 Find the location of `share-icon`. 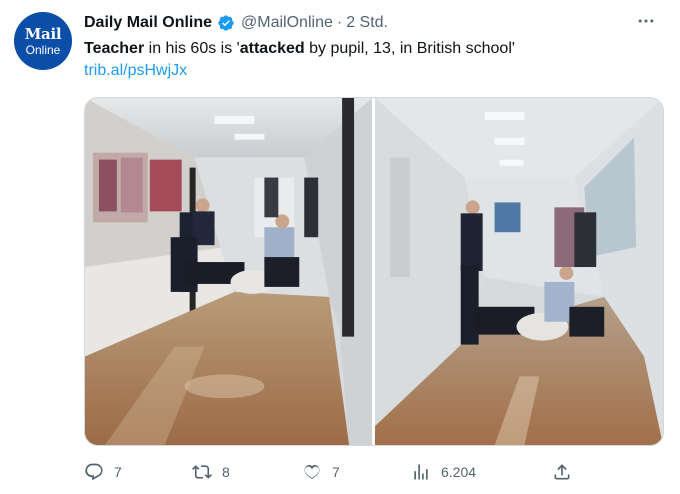

share-icon is located at coordinates (562, 472).